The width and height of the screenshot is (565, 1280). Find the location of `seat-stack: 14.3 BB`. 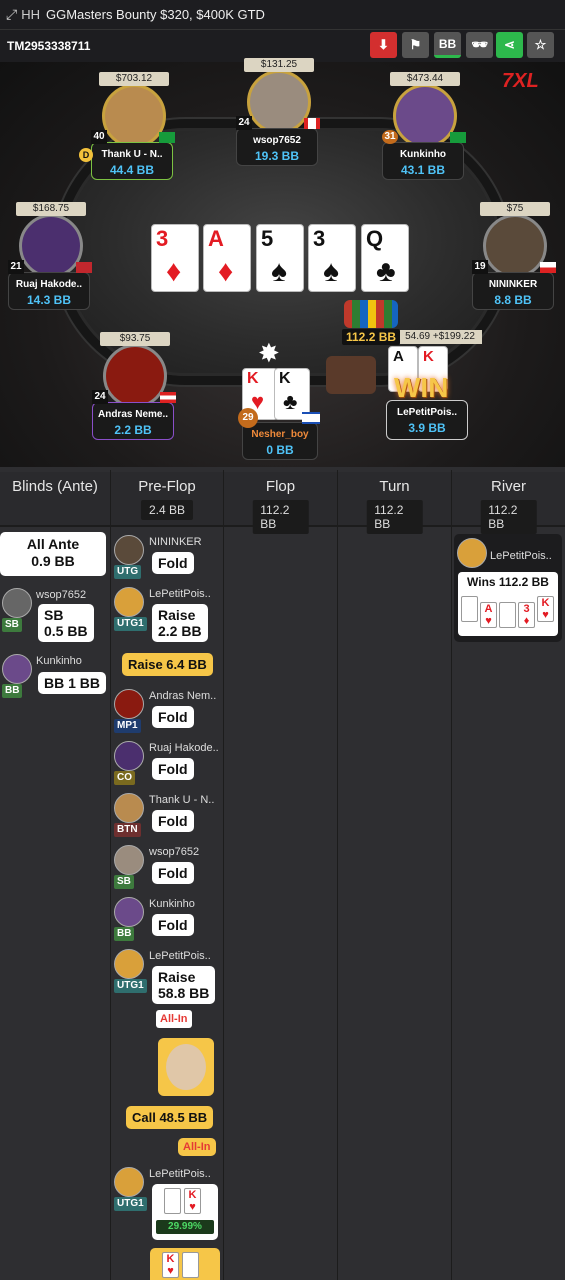

seat-stack: 14.3 BB is located at coordinates (49, 300).